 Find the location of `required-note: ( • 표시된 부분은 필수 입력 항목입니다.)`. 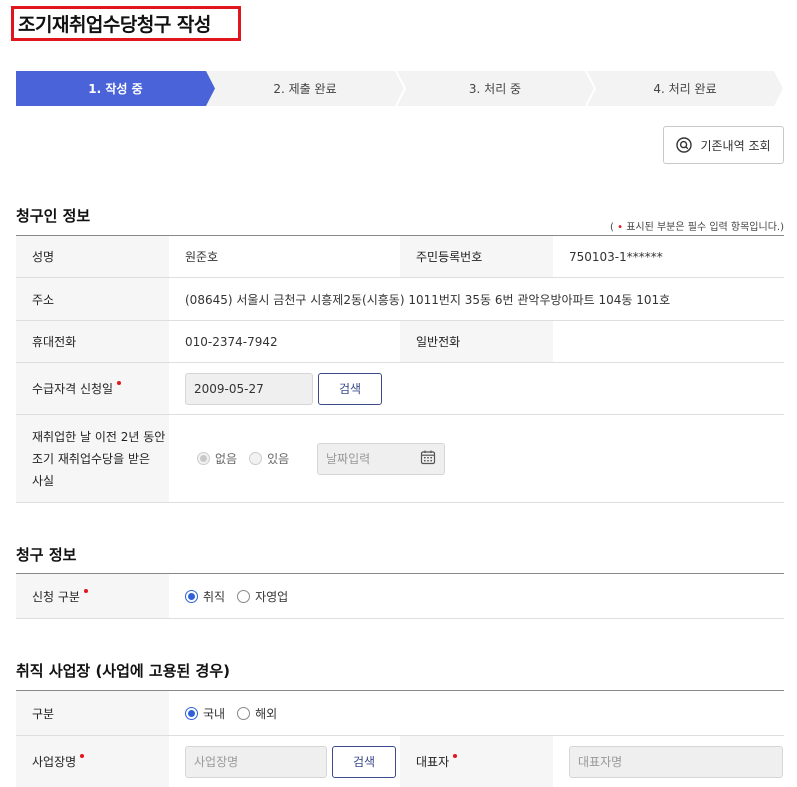

required-note: ( • 표시된 부분은 필수 입력 항목입니다.) is located at coordinates (697, 227).